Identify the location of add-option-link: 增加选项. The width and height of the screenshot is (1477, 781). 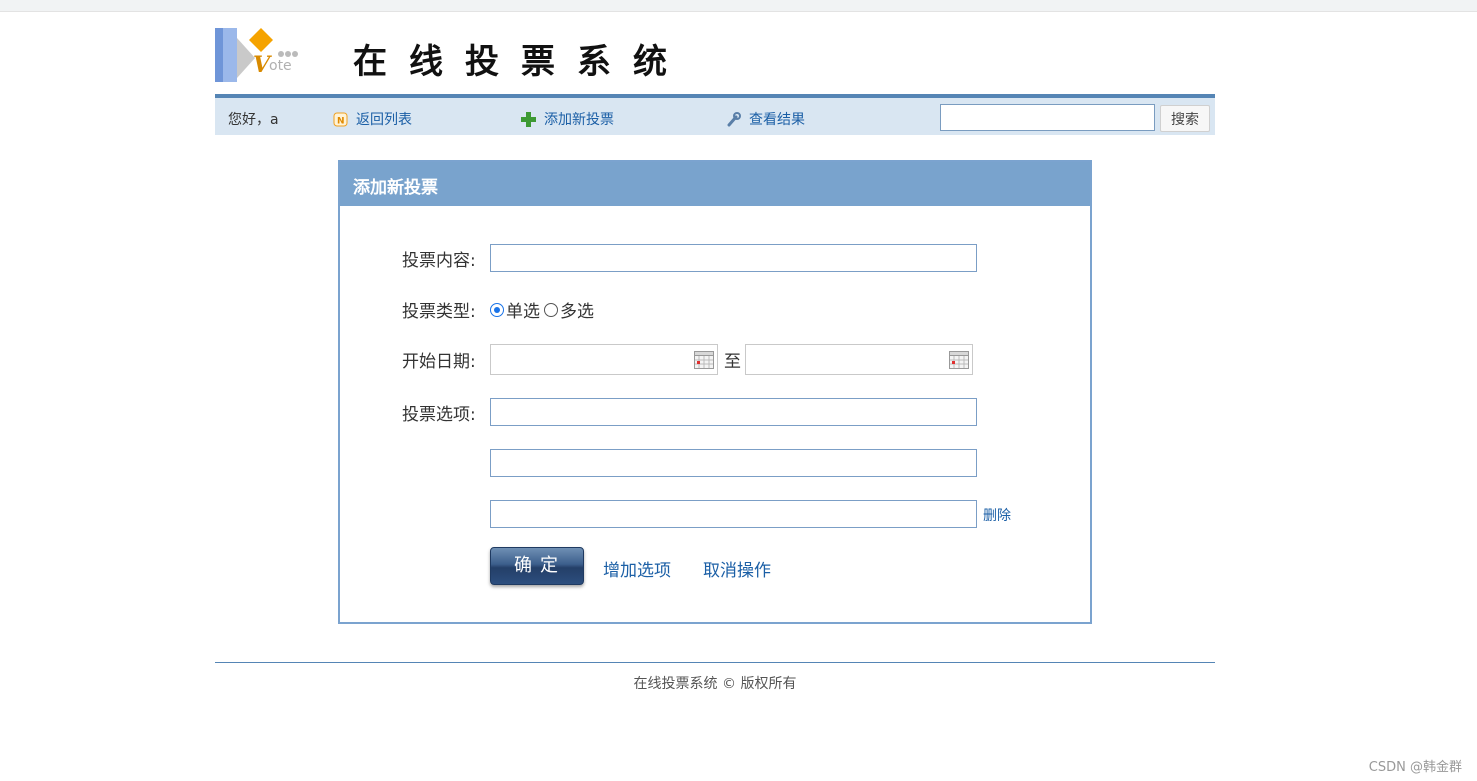
(637, 568).